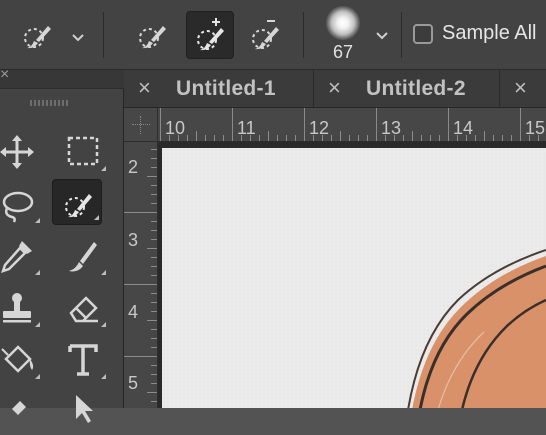  What do you see at coordinates (83, 308) in the screenshot?
I see `eraser-tool` at bounding box center [83, 308].